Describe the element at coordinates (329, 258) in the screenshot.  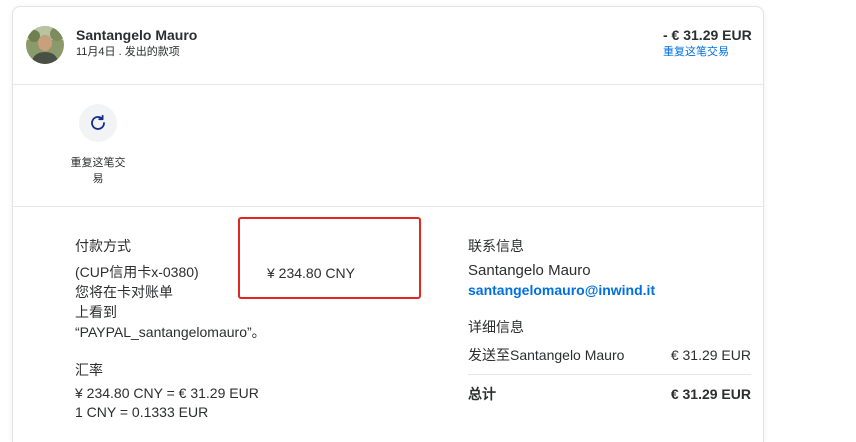
I see `highlight-box` at that location.